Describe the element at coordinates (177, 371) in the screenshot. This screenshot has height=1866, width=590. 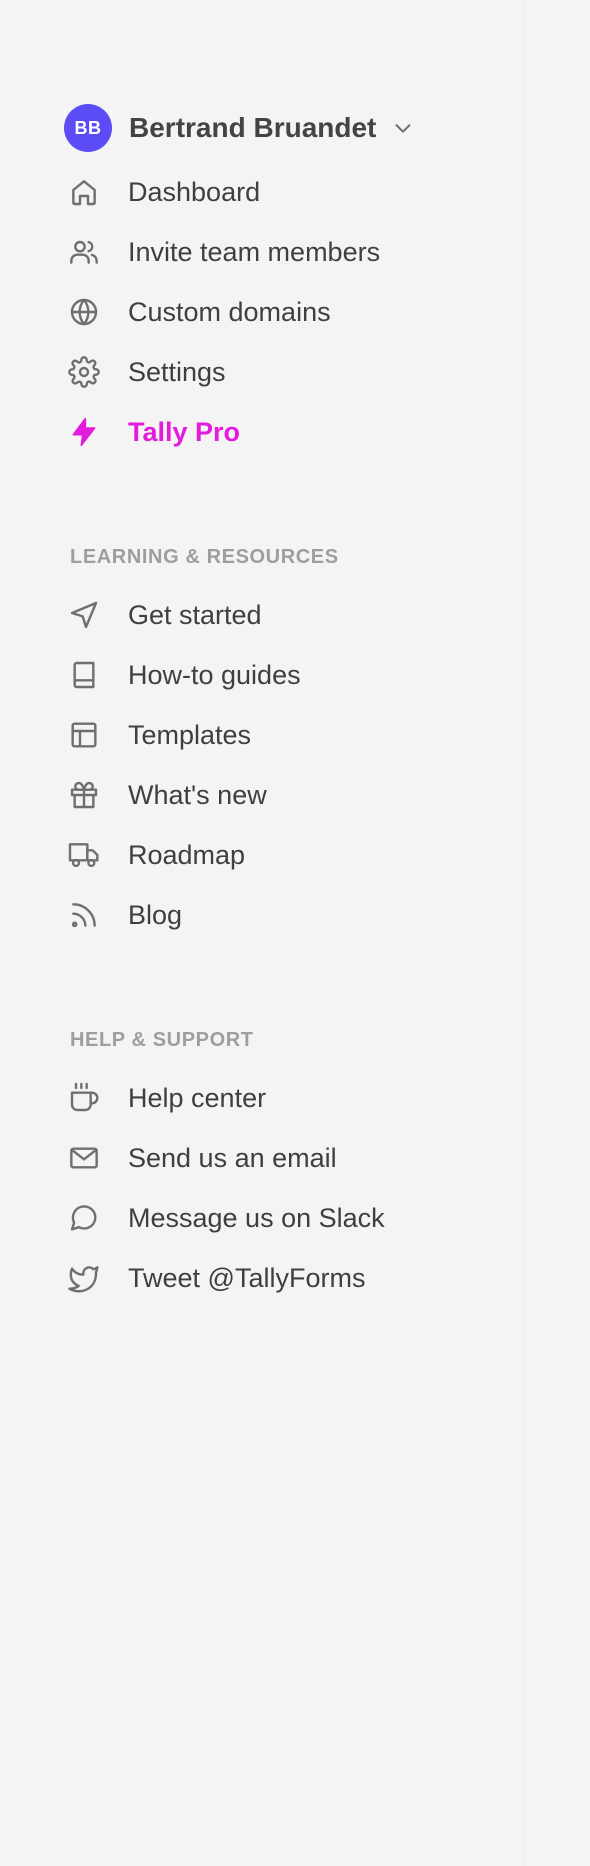
I see `nav-item-label: Settings` at that location.